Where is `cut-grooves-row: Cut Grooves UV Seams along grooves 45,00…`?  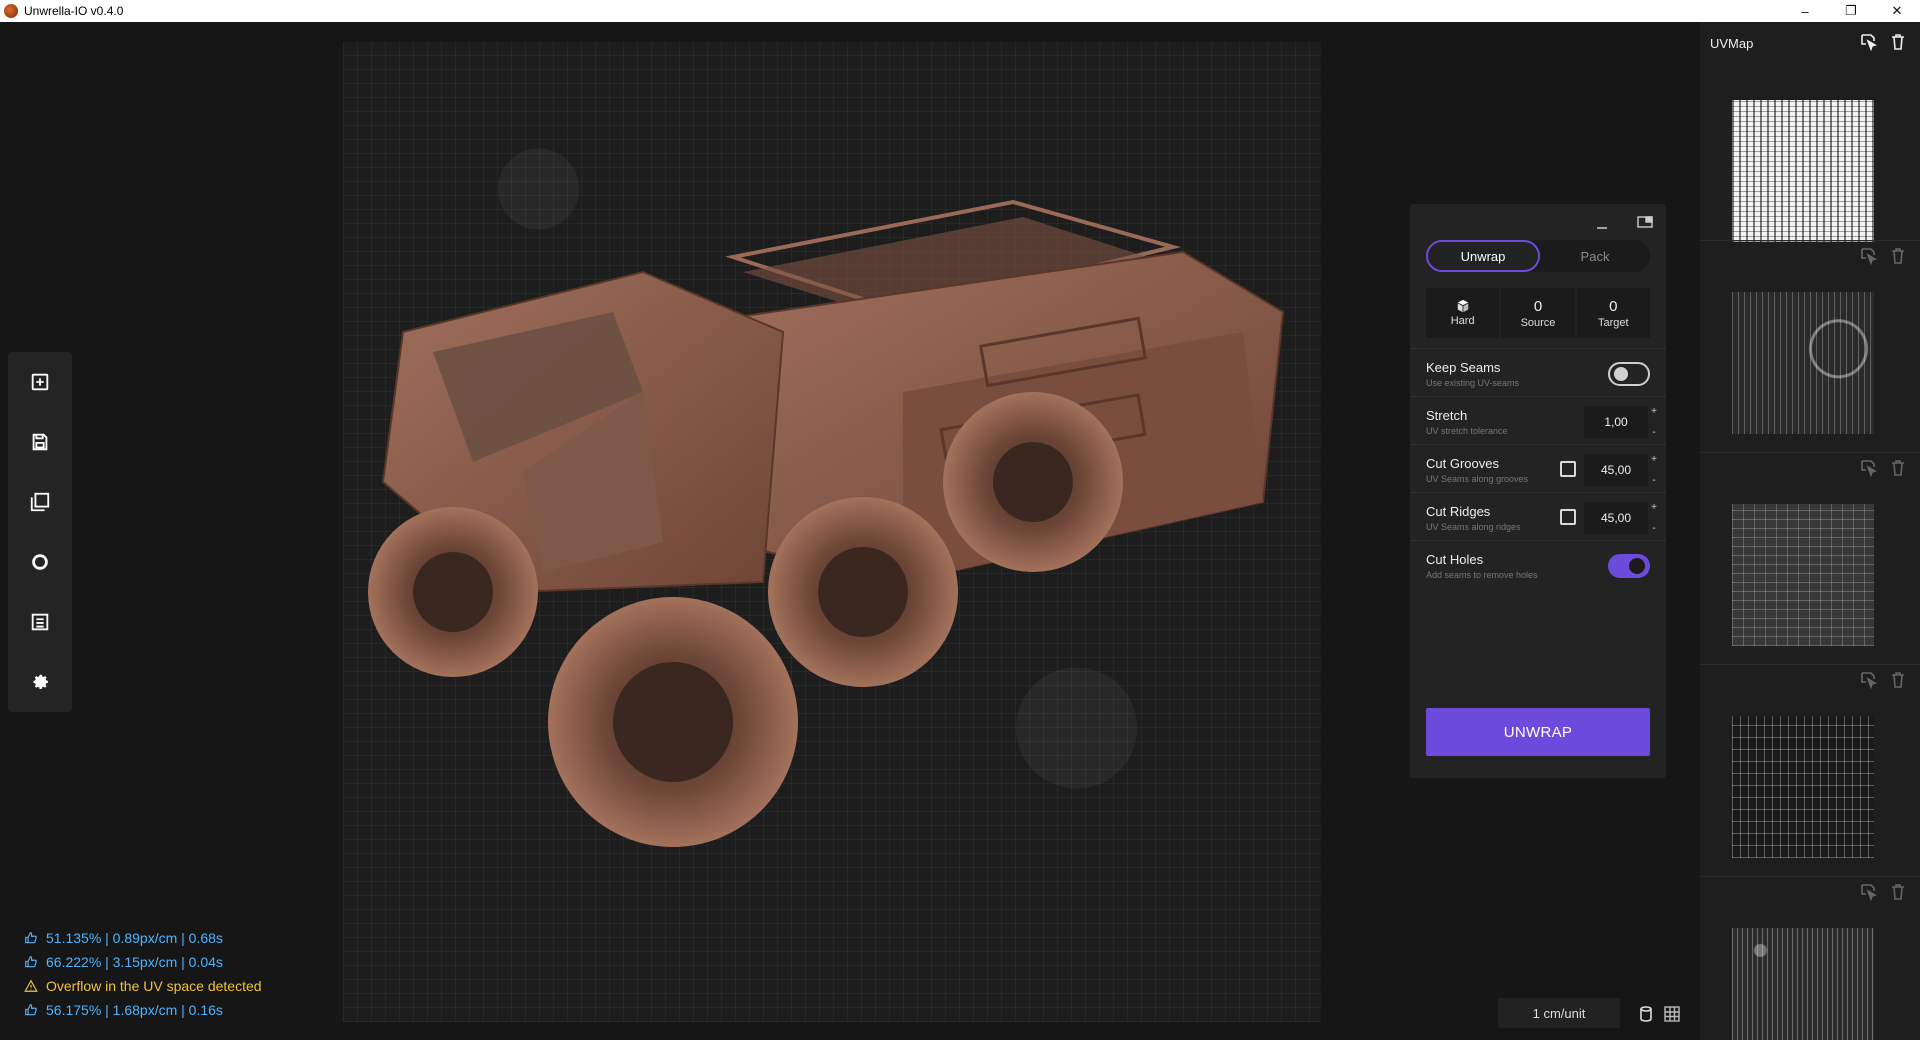 cut-grooves-row: Cut Grooves UV Seams along grooves 45,00… is located at coordinates (1538, 468).